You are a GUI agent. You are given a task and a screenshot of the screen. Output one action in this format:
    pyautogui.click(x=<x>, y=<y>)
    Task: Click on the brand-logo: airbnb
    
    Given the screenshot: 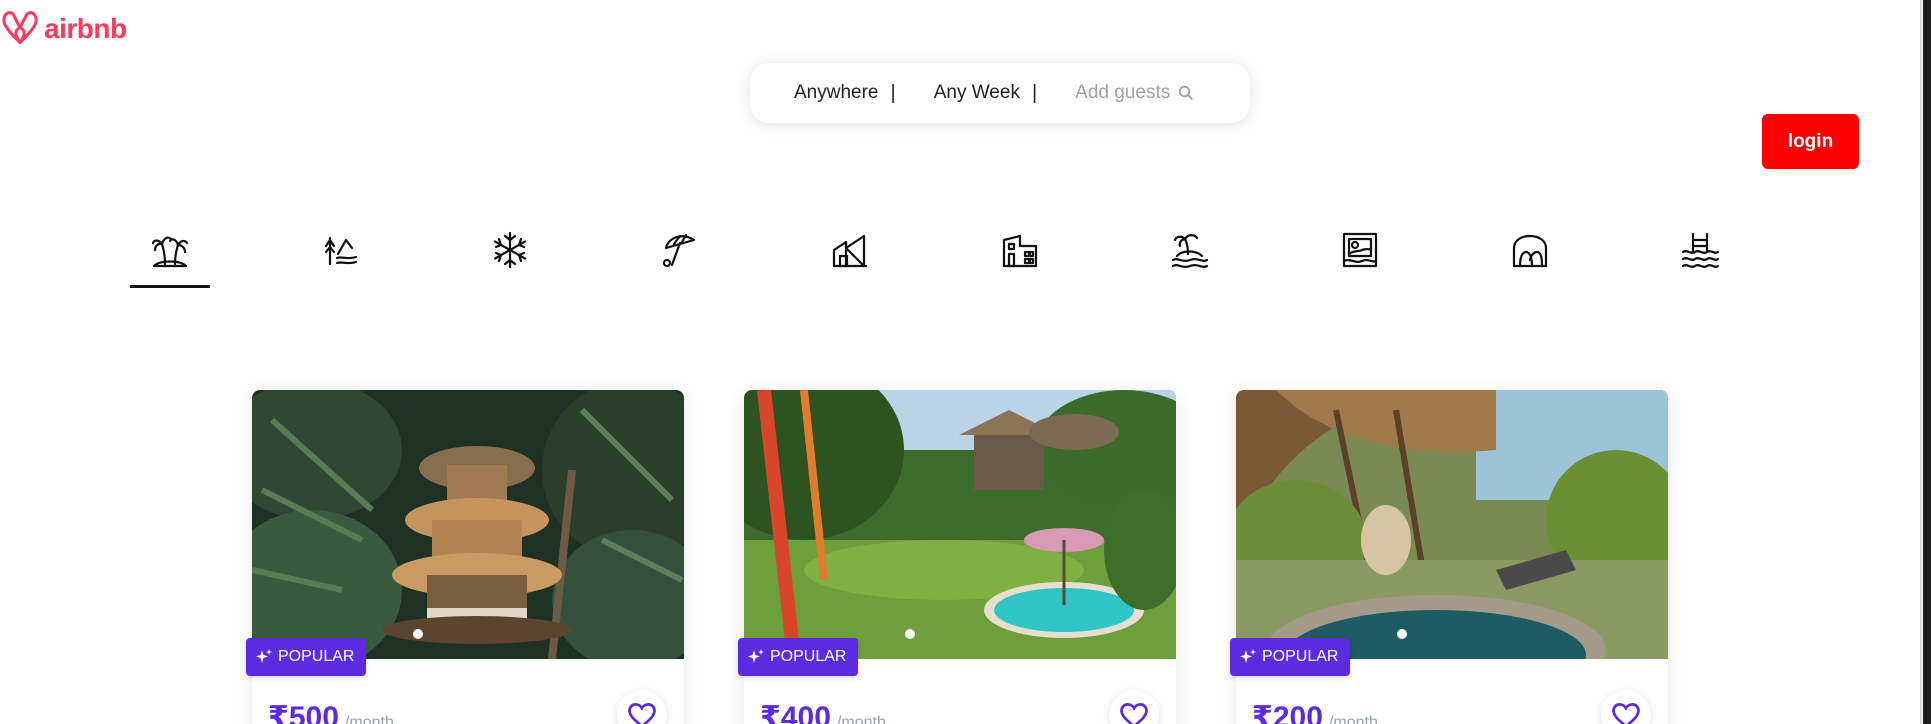 What is the action you would take?
    pyautogui.click(x=63, y=29)
    